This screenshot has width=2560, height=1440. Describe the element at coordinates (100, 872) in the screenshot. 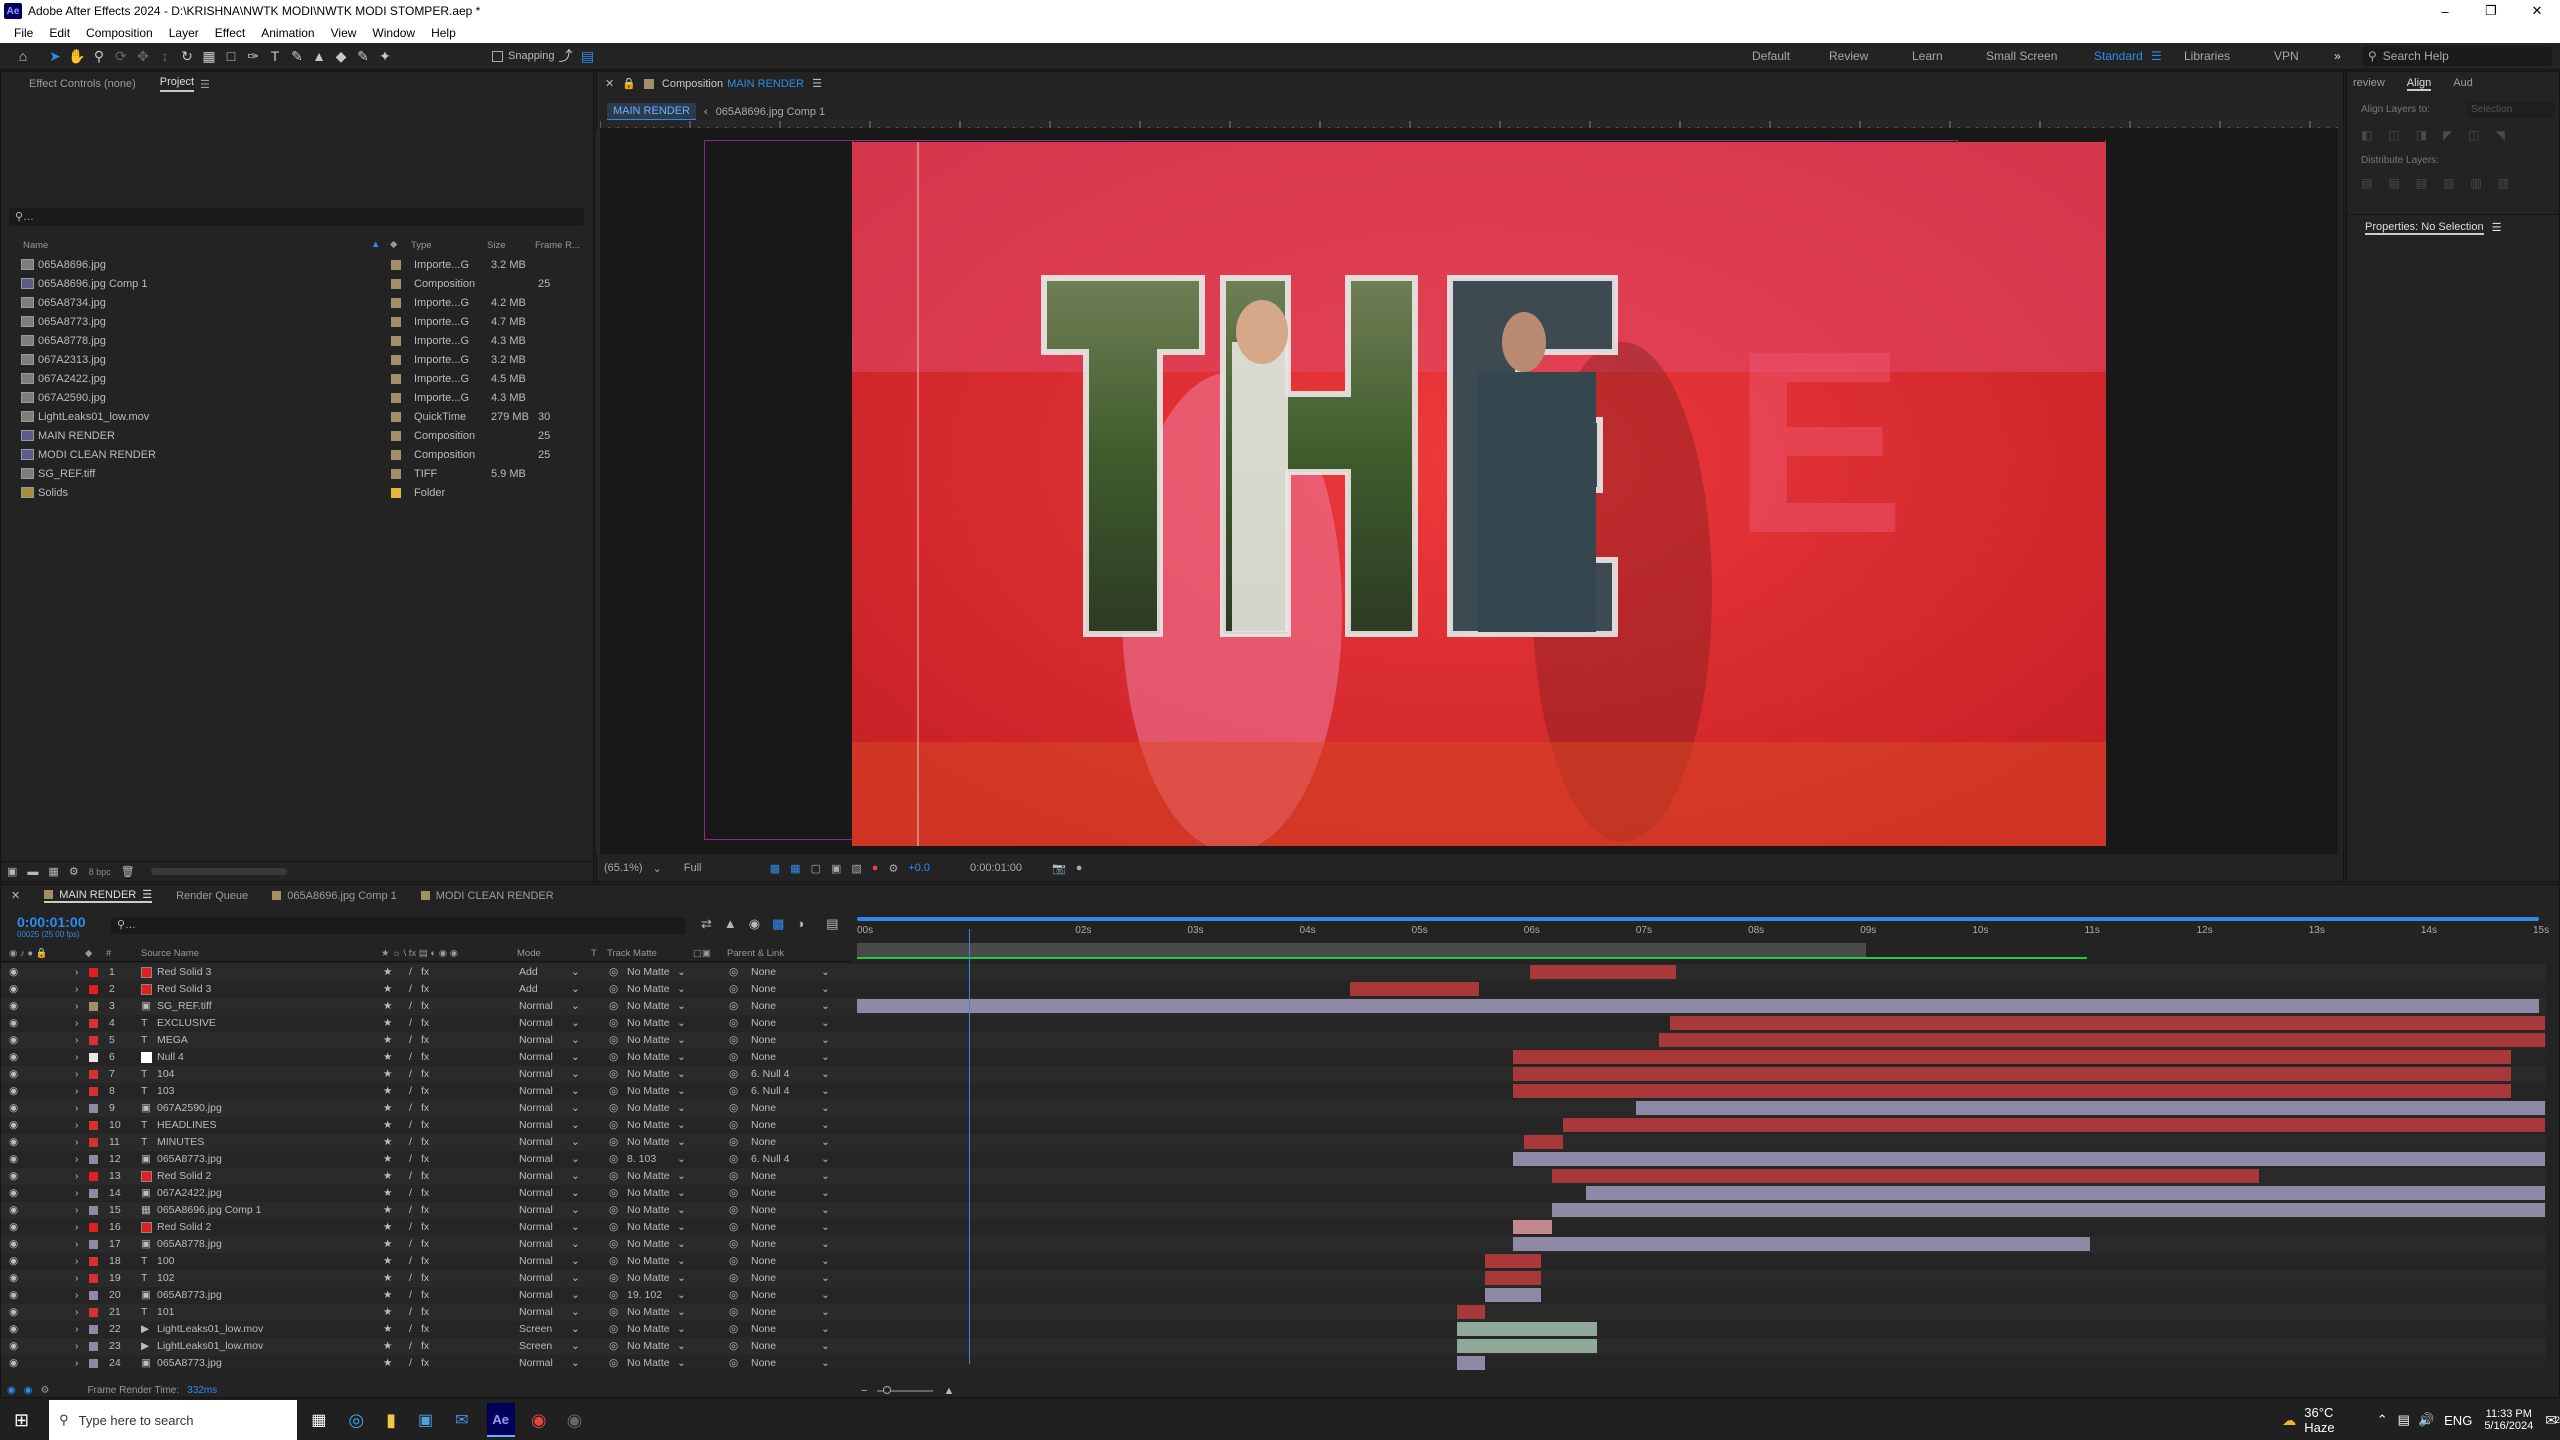

I see `bit-depth-label: 8 bpc` at that location.